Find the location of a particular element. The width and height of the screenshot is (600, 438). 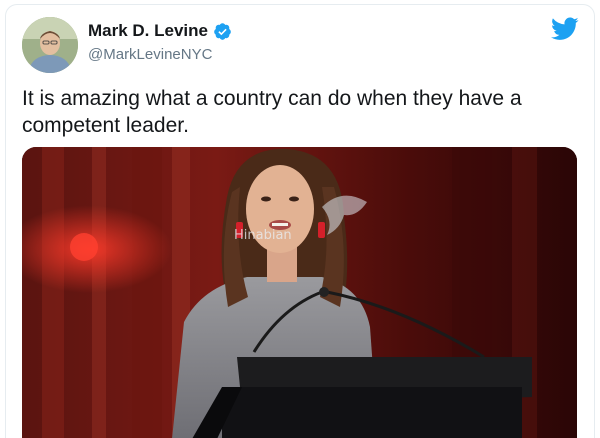

author-display-name: Mark D. Levine is located at coordinates (148, 31).